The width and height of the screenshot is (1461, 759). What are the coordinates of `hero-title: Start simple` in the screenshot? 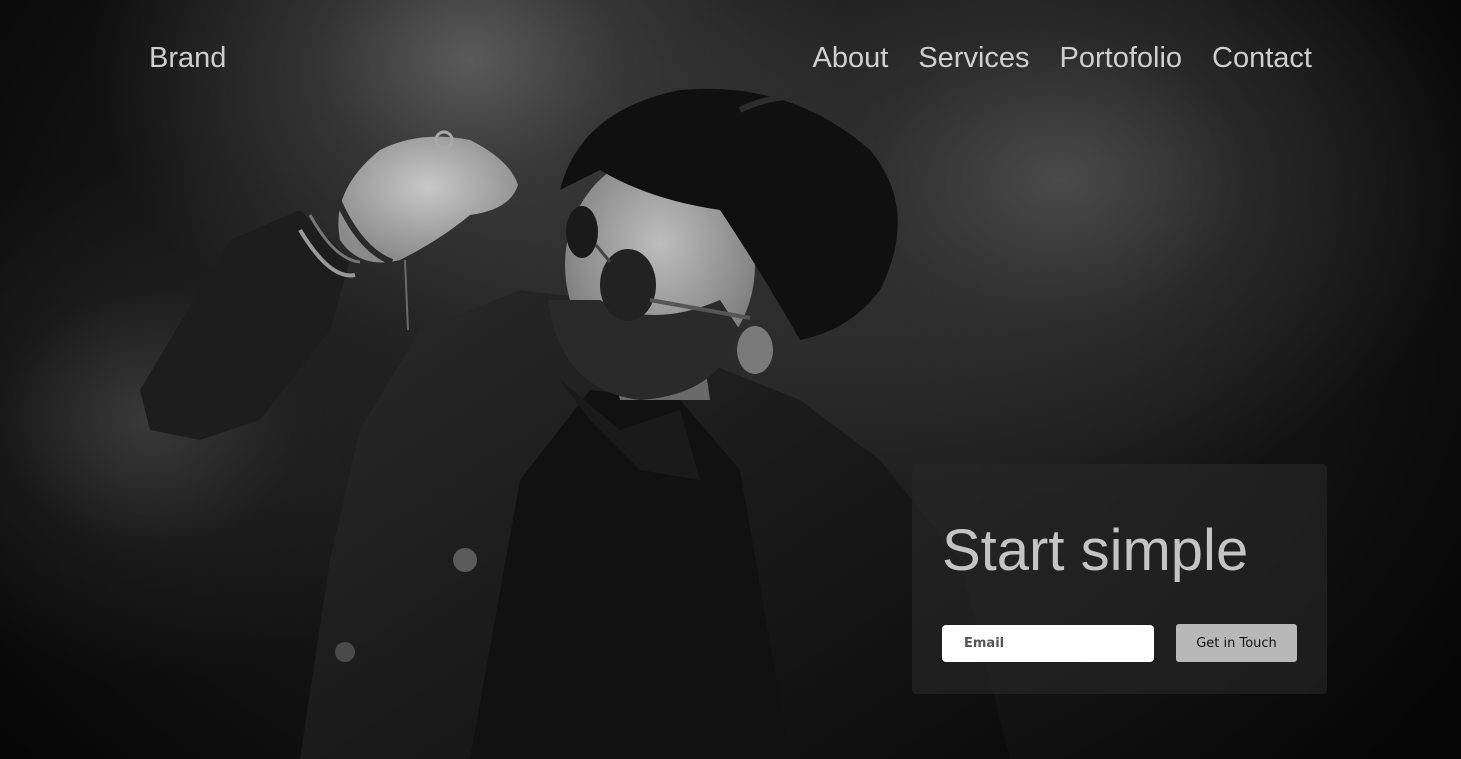 It's located at (1095, 550).